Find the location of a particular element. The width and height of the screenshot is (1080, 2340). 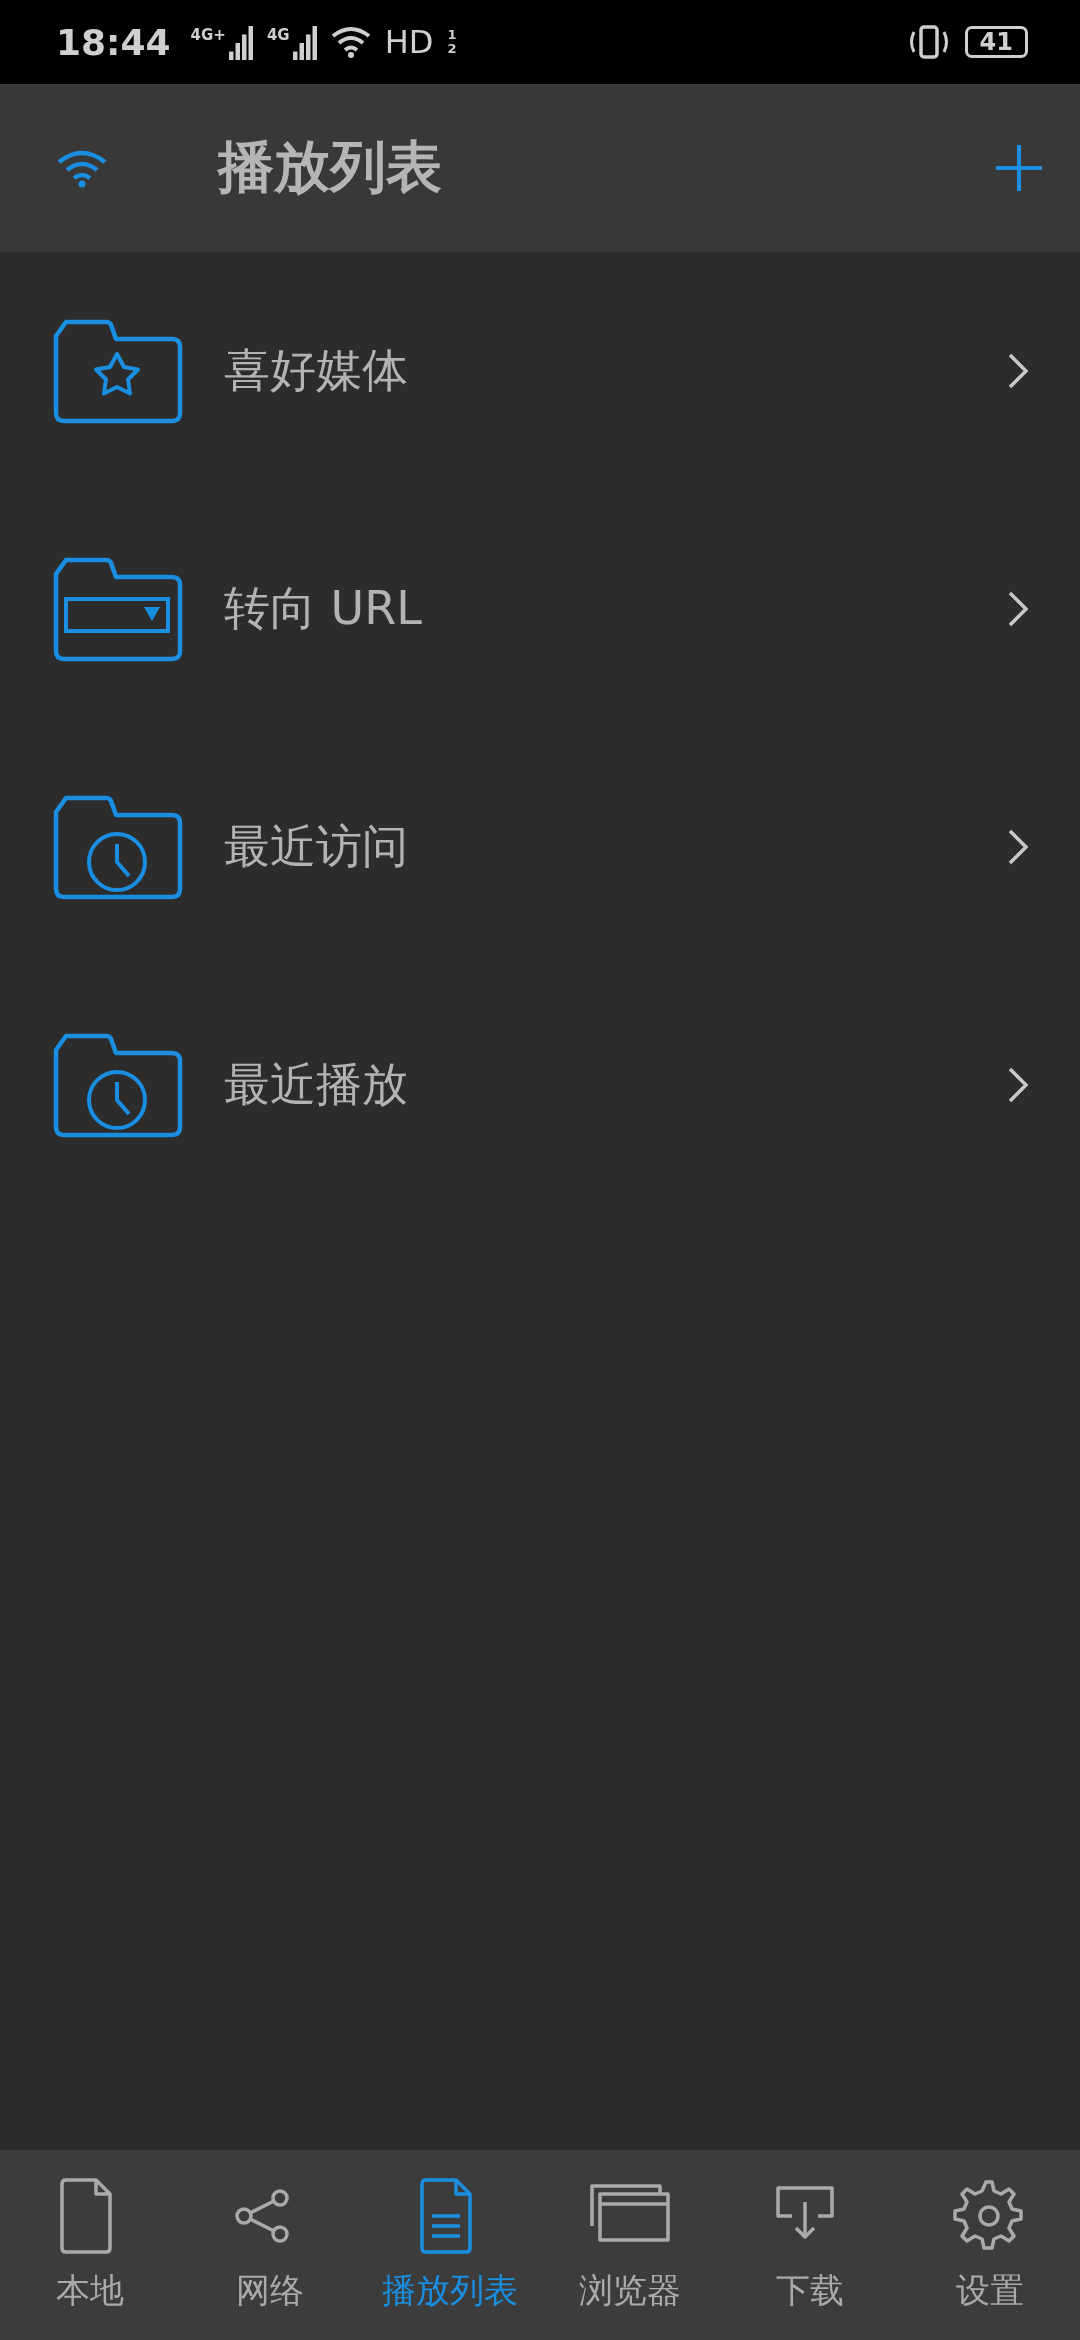

nav-tab: 网络 is located at coordinates (270, 2245).